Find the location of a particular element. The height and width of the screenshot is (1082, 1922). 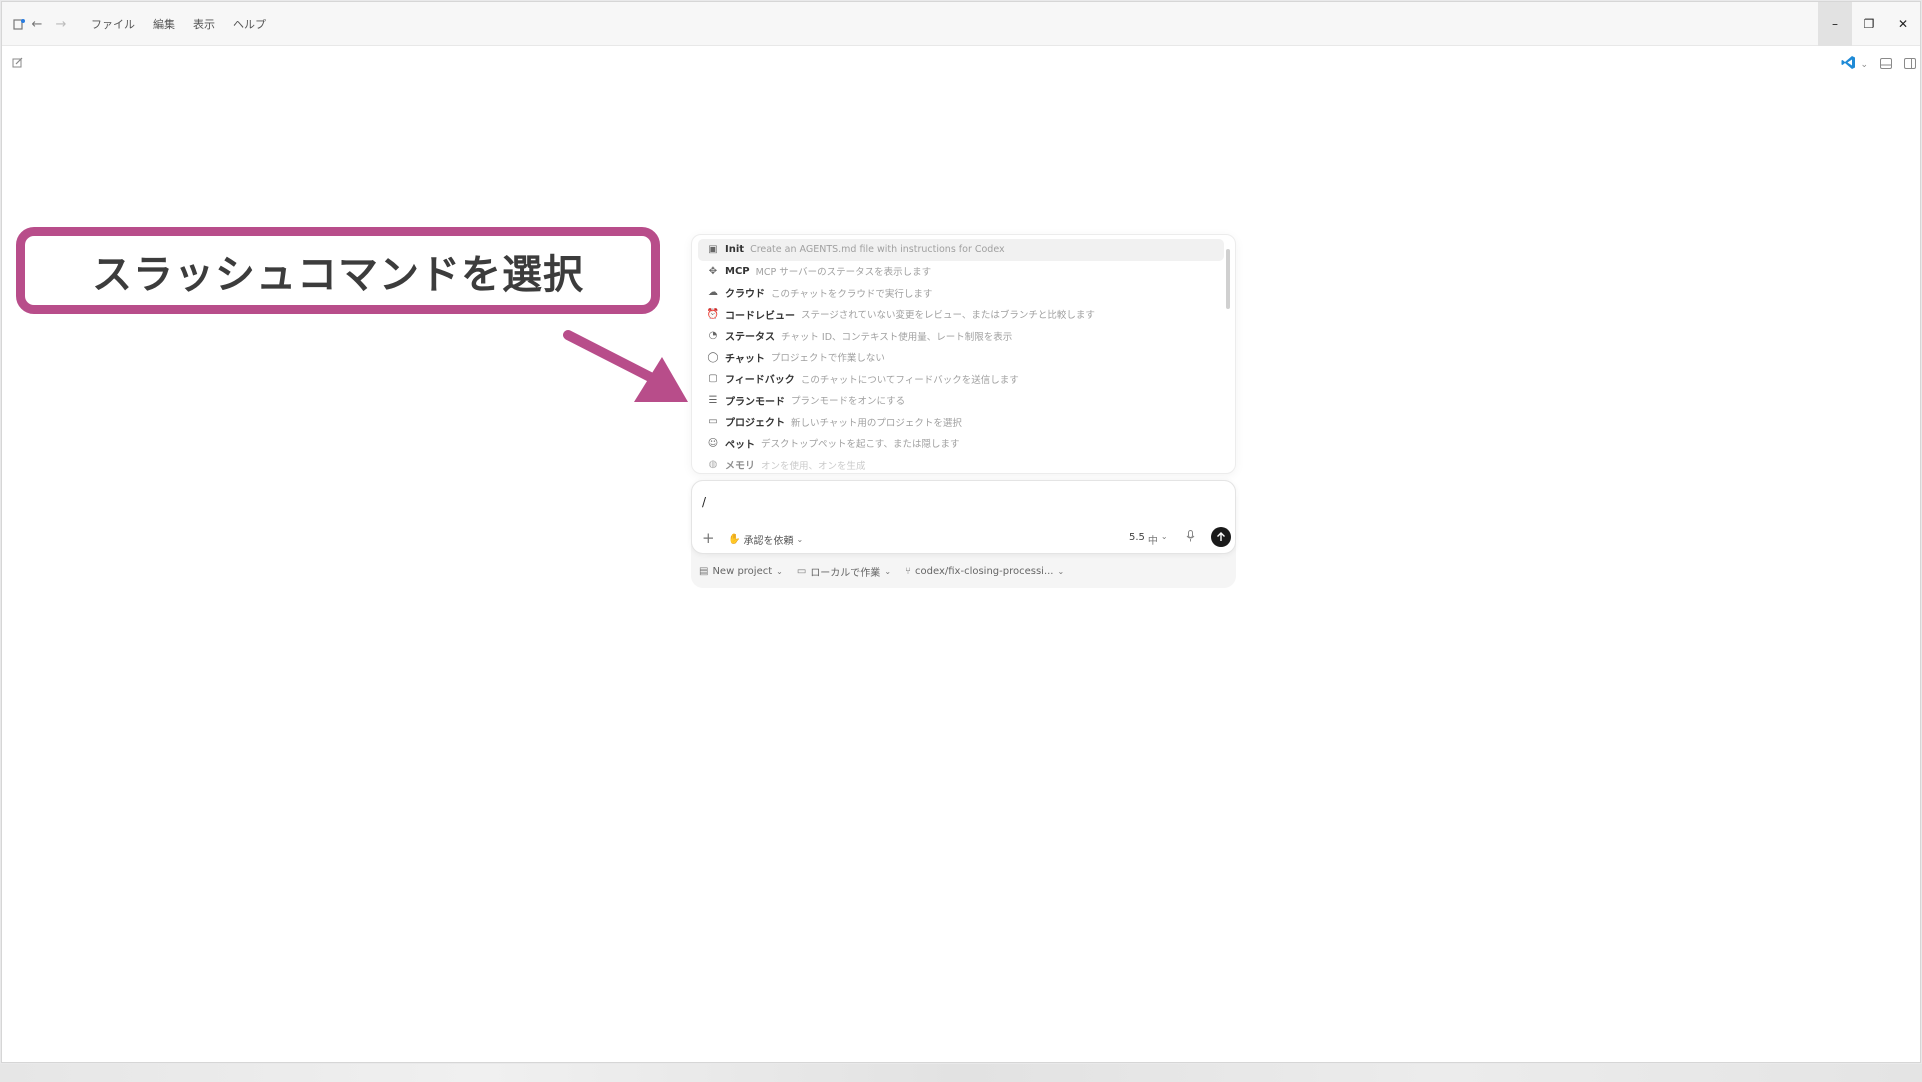

cloud-icon: ☁ is located at coordinates (713, 293).